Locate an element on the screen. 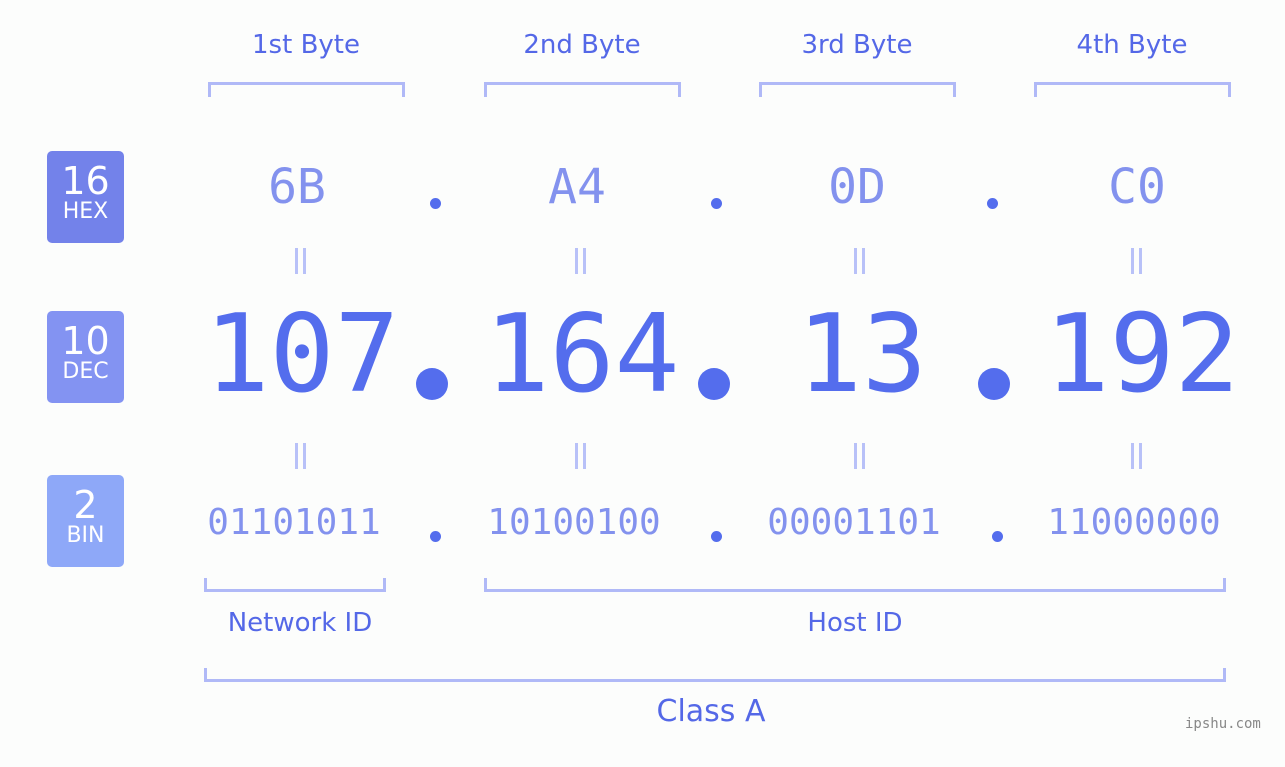  bin-badge-label: BIN is located at coordinates (85, 535).